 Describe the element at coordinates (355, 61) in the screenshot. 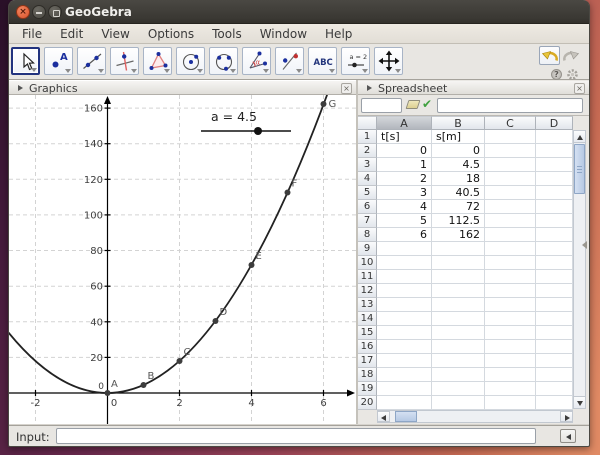

I see `slider-tool-button: a = 2` at that location.